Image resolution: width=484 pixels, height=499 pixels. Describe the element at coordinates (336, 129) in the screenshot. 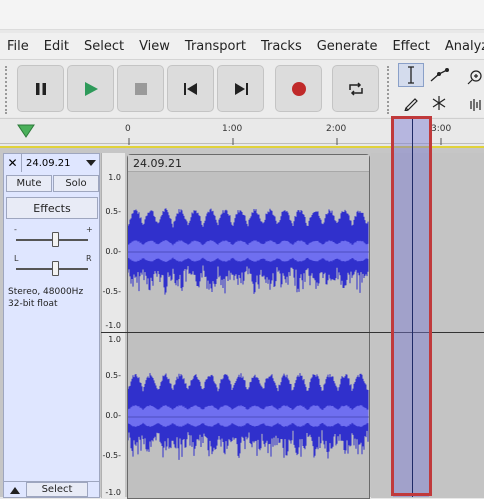

I see `ruler-label-2: 2:00` at that location.